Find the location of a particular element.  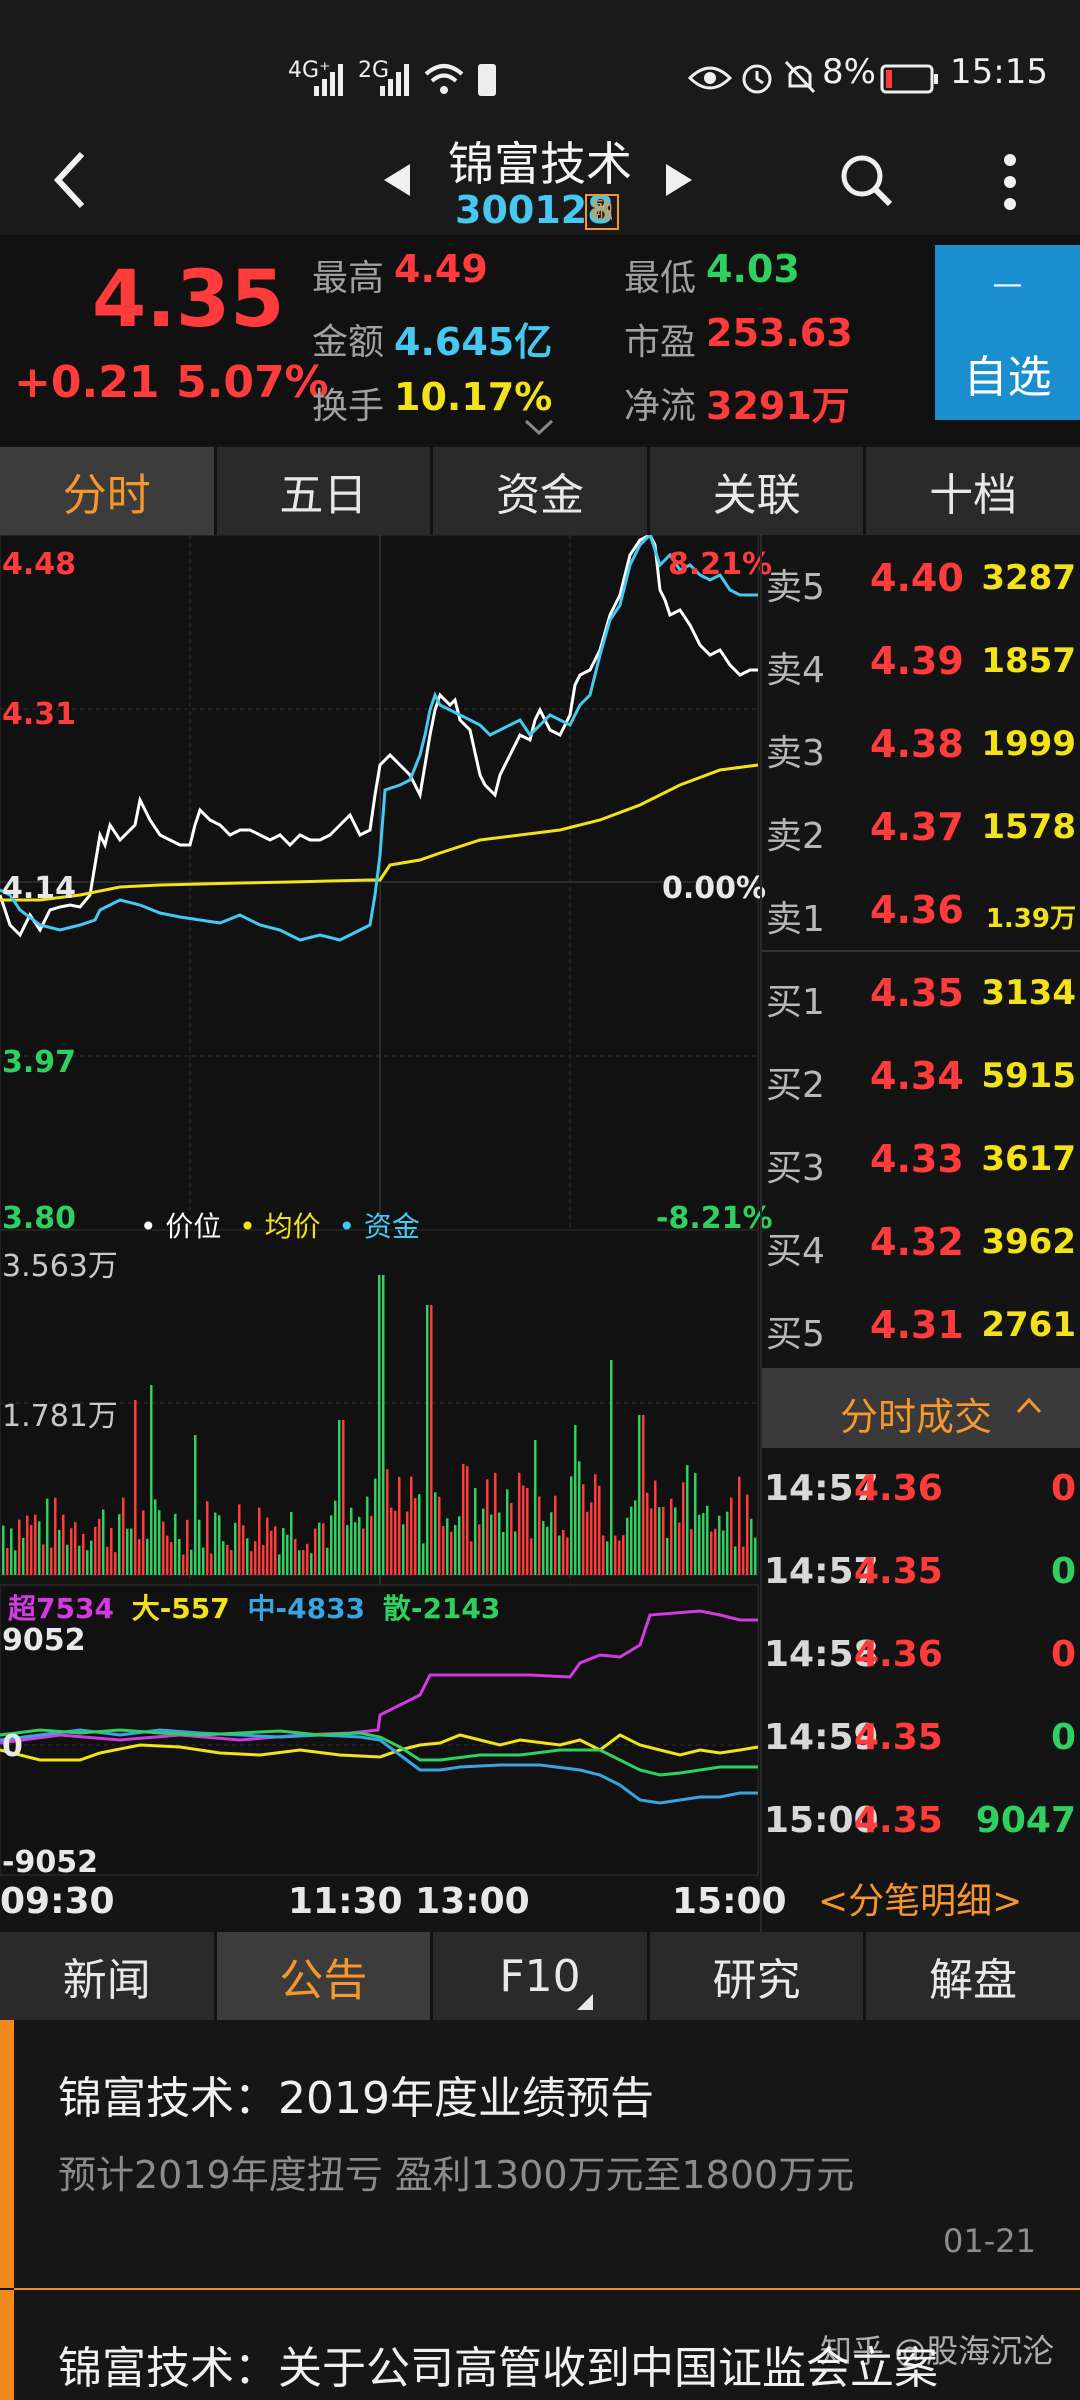

ask-row: 卖5 4.40 3287 is located at coordinates (921, 579).